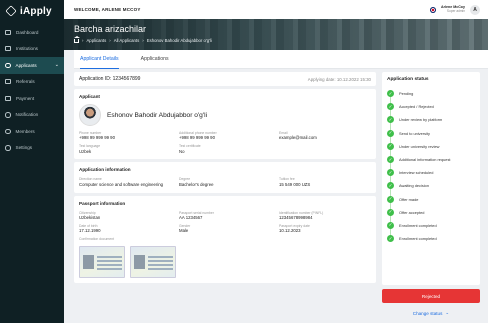 The image size is (488, 323). What do you see at coordinates (325, 229) in the screenshot?
I see `field-passport-expiry: Passport expiry date 10.12.2023` at bounding box center [325, 229].